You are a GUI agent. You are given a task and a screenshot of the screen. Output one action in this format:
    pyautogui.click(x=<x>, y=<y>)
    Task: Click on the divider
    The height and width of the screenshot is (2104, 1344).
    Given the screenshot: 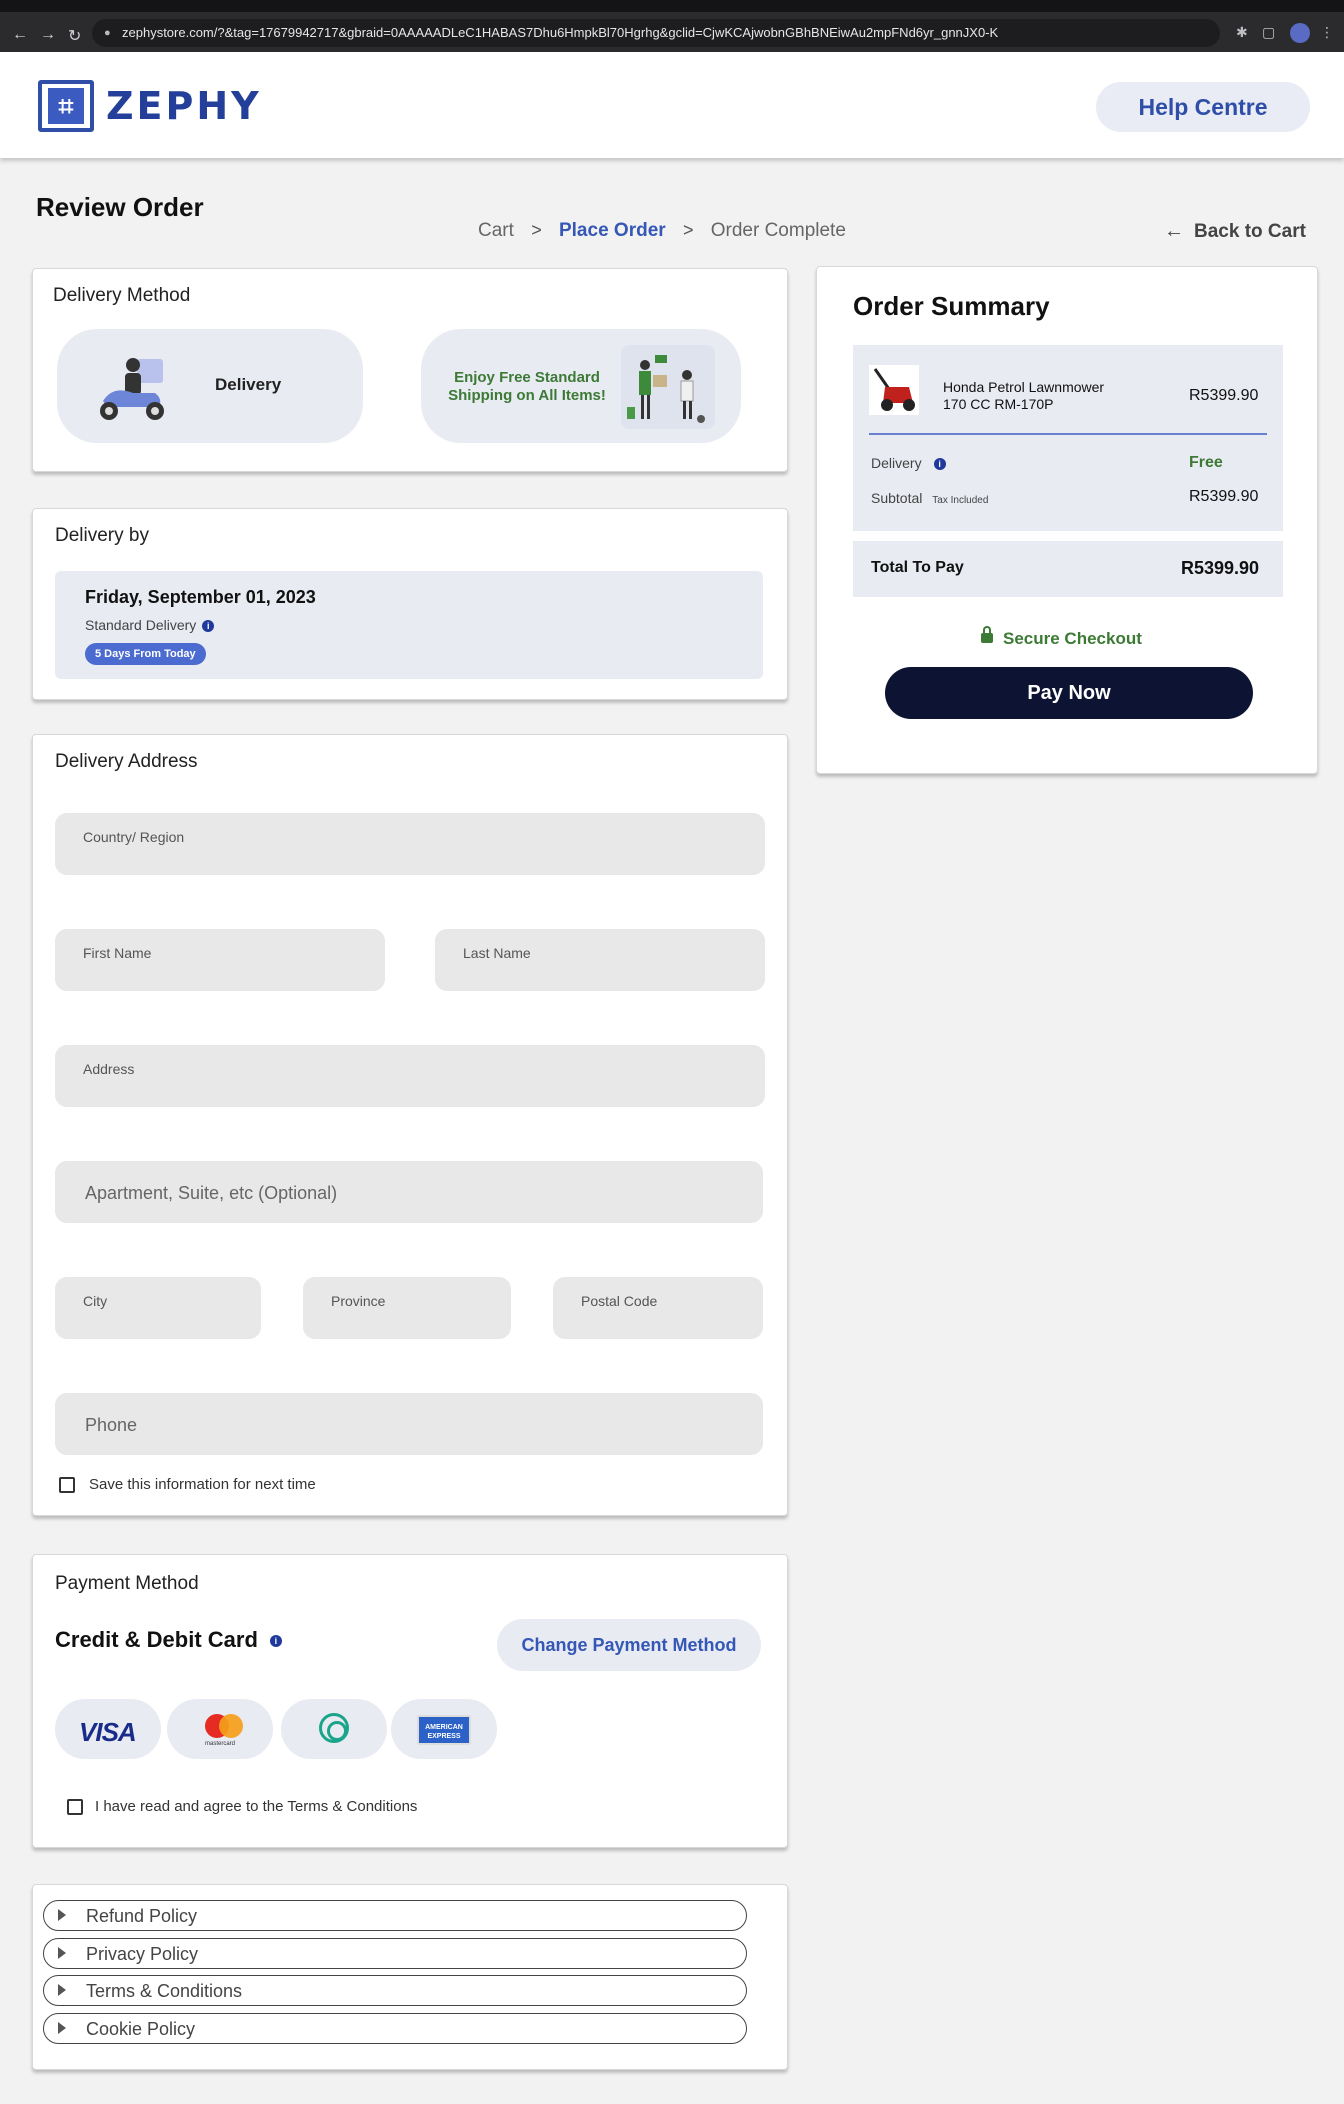 What is the action you would take?
    pyautogui.click(x=1068, y=434)
    